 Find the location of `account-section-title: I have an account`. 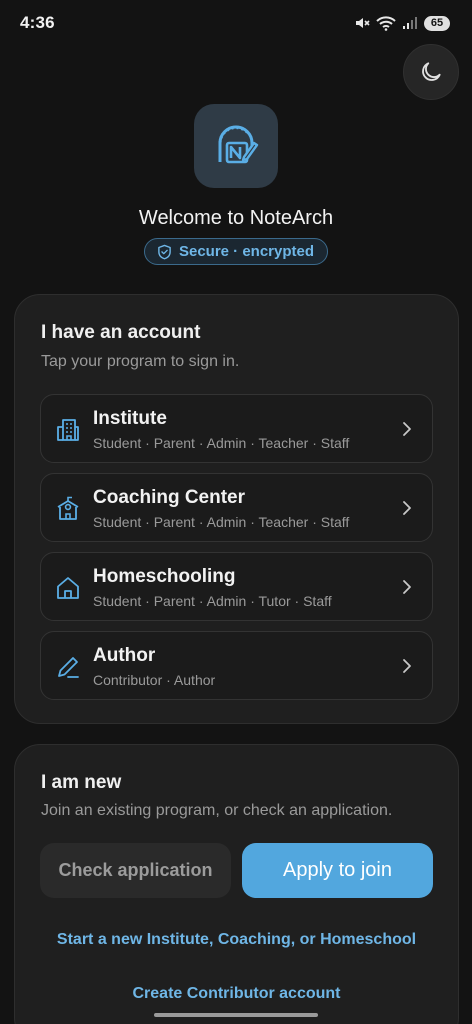

account-section-title: I have an account is located at coordinates (121, 332).